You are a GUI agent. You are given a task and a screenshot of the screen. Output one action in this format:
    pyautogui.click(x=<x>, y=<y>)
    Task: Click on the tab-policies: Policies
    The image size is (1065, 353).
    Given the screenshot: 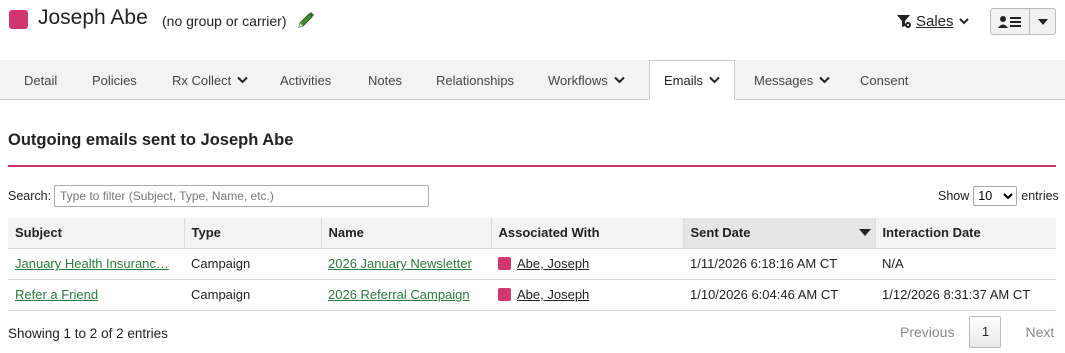 What is the action you would take?
    pyautogui.click(x=114, y=80)
    